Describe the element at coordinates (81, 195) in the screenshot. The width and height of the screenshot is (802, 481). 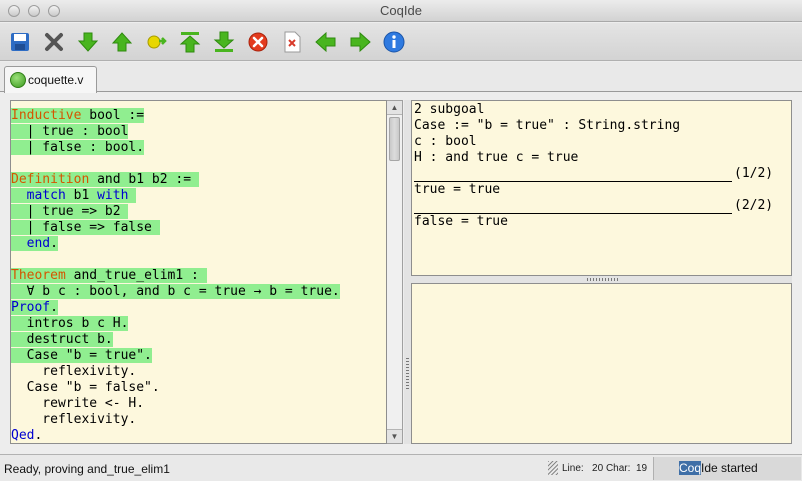
I see `script-text: b1` at that location.